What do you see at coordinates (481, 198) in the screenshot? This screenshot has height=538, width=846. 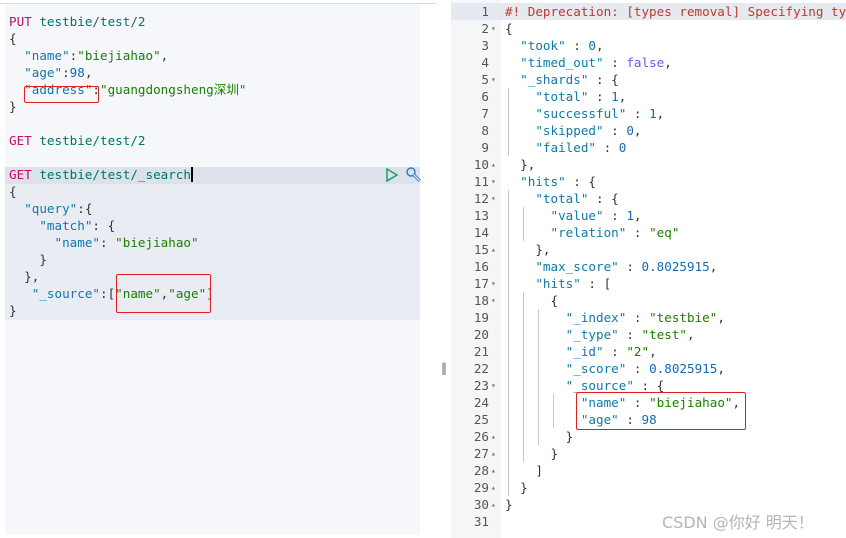 I see `line-number: 12` at bounding box center [481, 198].